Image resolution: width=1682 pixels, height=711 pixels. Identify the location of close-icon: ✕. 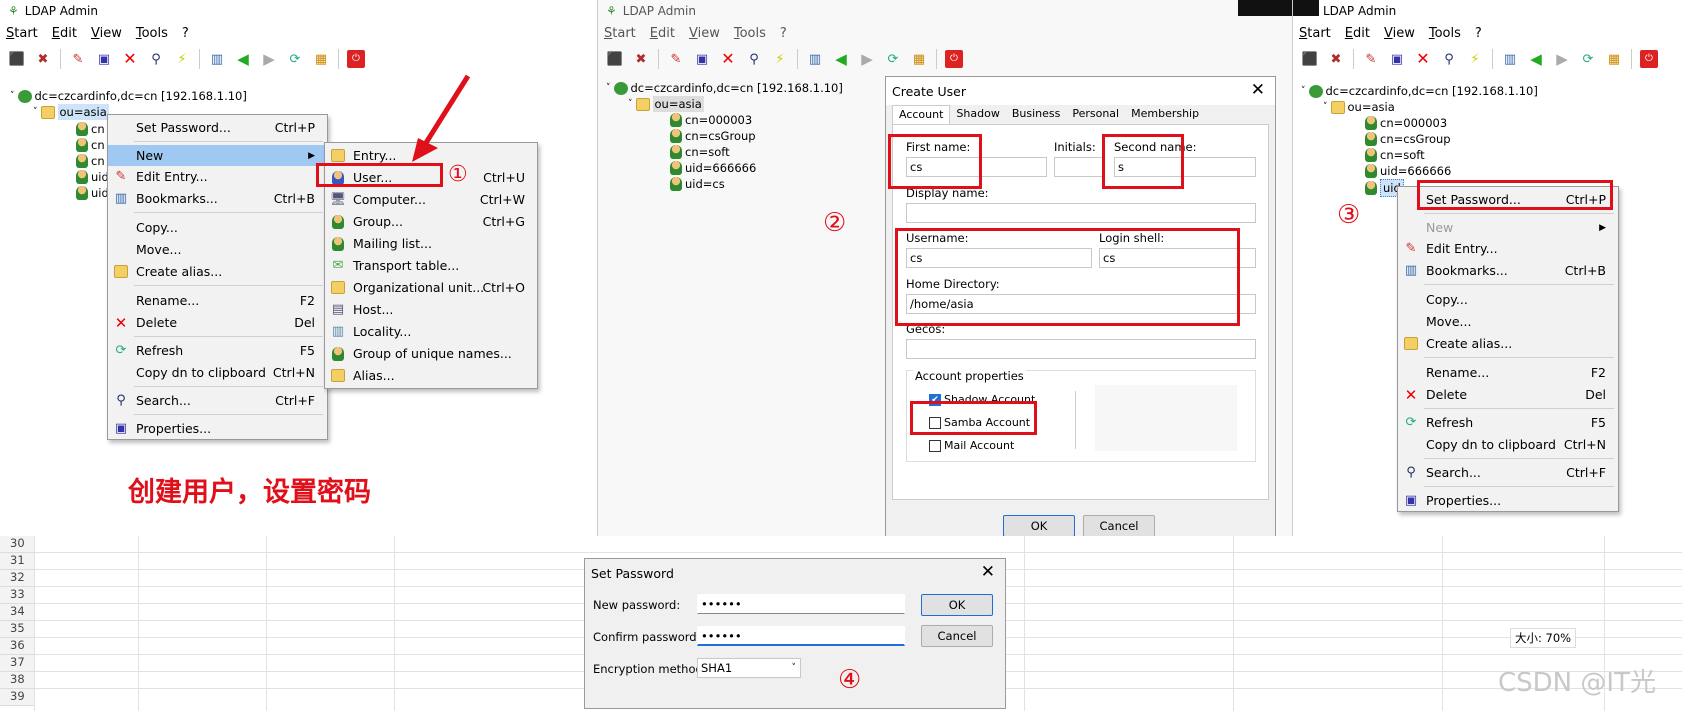
(988, 572).